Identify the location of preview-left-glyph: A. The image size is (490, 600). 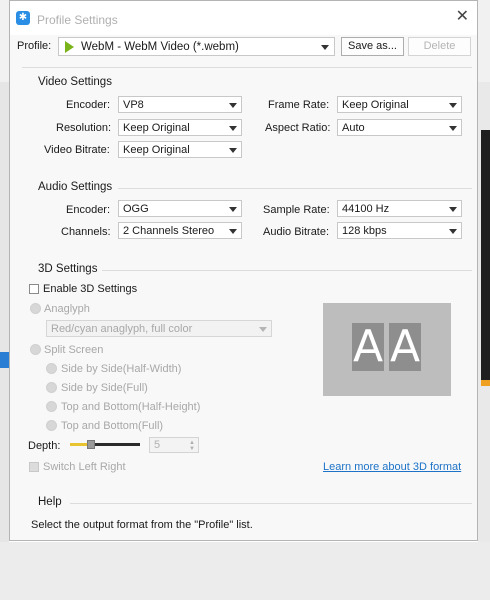
(368, 346).